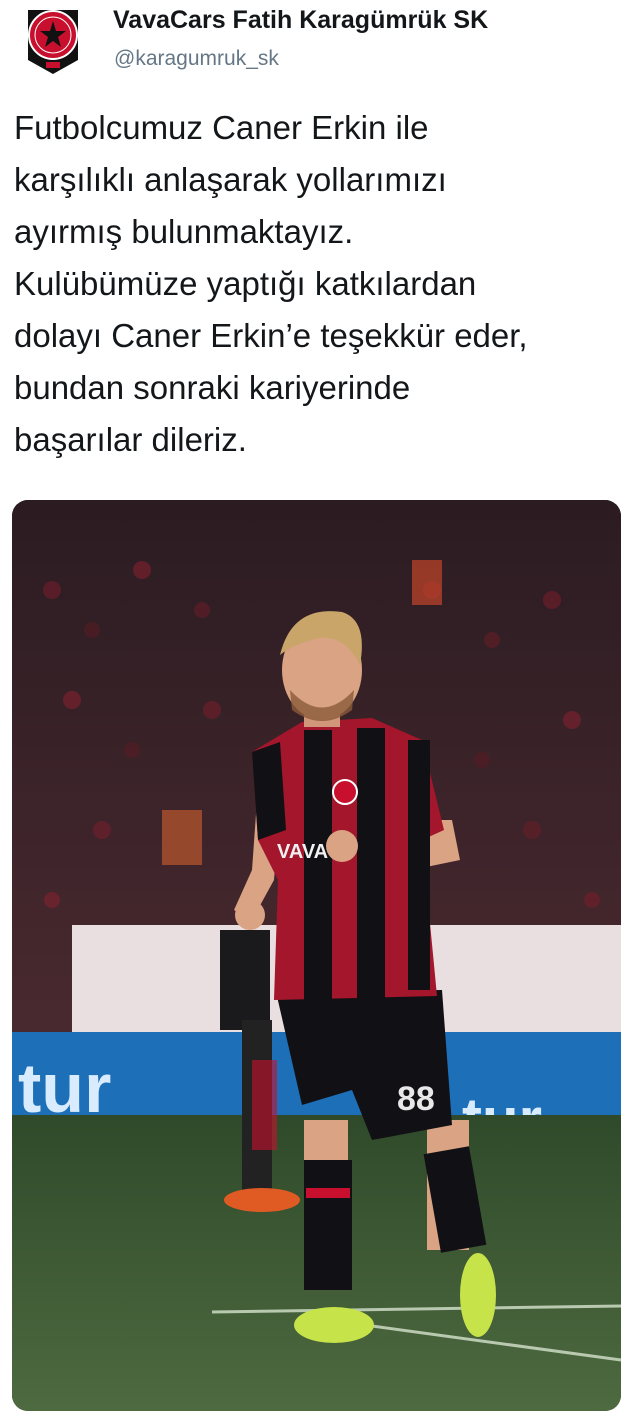 The width and height of the screenshot is (640, 1423). Describe the element at coordinates (130, 439) in the screenshot. I see `tweet-line: başarılar dileriz.` at that location.